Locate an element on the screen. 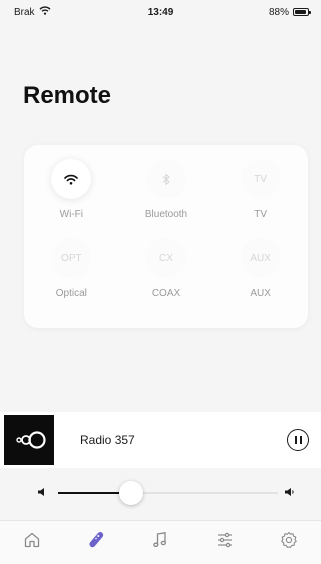 This screenshot has height=564, width=321. remote-icon is located at coordinates (96, 542).